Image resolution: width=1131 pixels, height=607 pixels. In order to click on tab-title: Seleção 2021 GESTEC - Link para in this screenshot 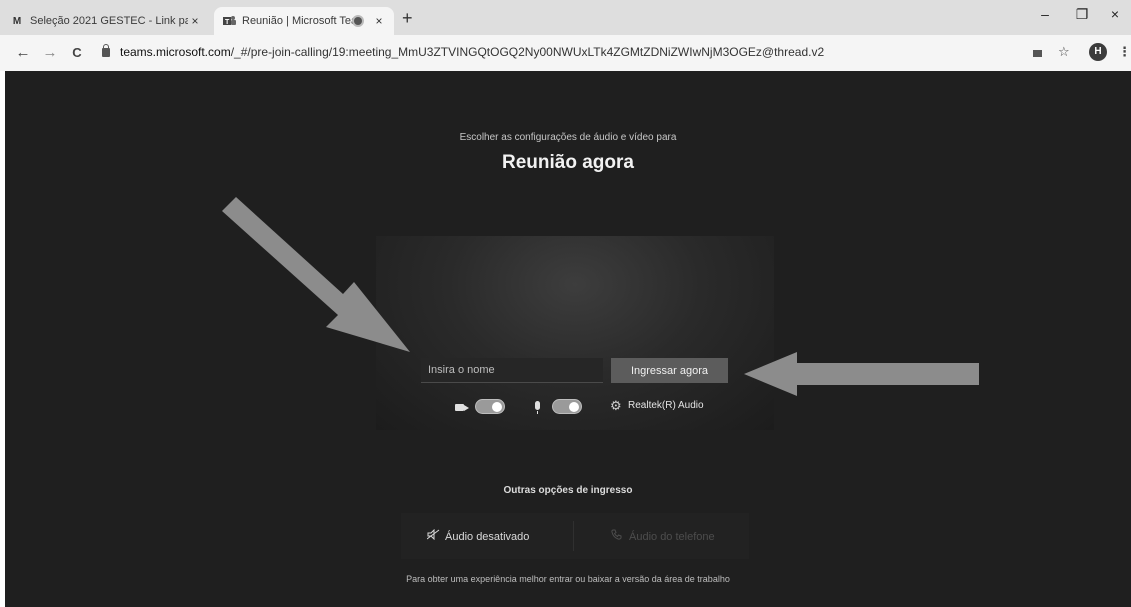, I will do `click(109, 21)`.